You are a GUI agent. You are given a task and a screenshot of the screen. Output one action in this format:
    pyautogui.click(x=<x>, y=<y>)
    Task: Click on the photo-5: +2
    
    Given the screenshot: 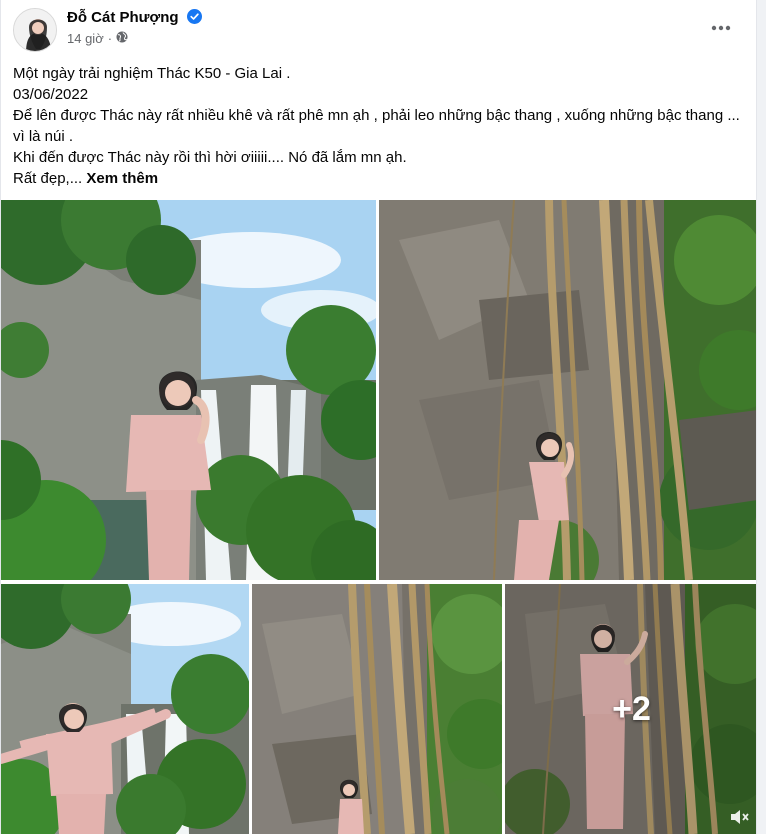 What is the action you would take?
    pyautogui.click(x=630, y=709)
    